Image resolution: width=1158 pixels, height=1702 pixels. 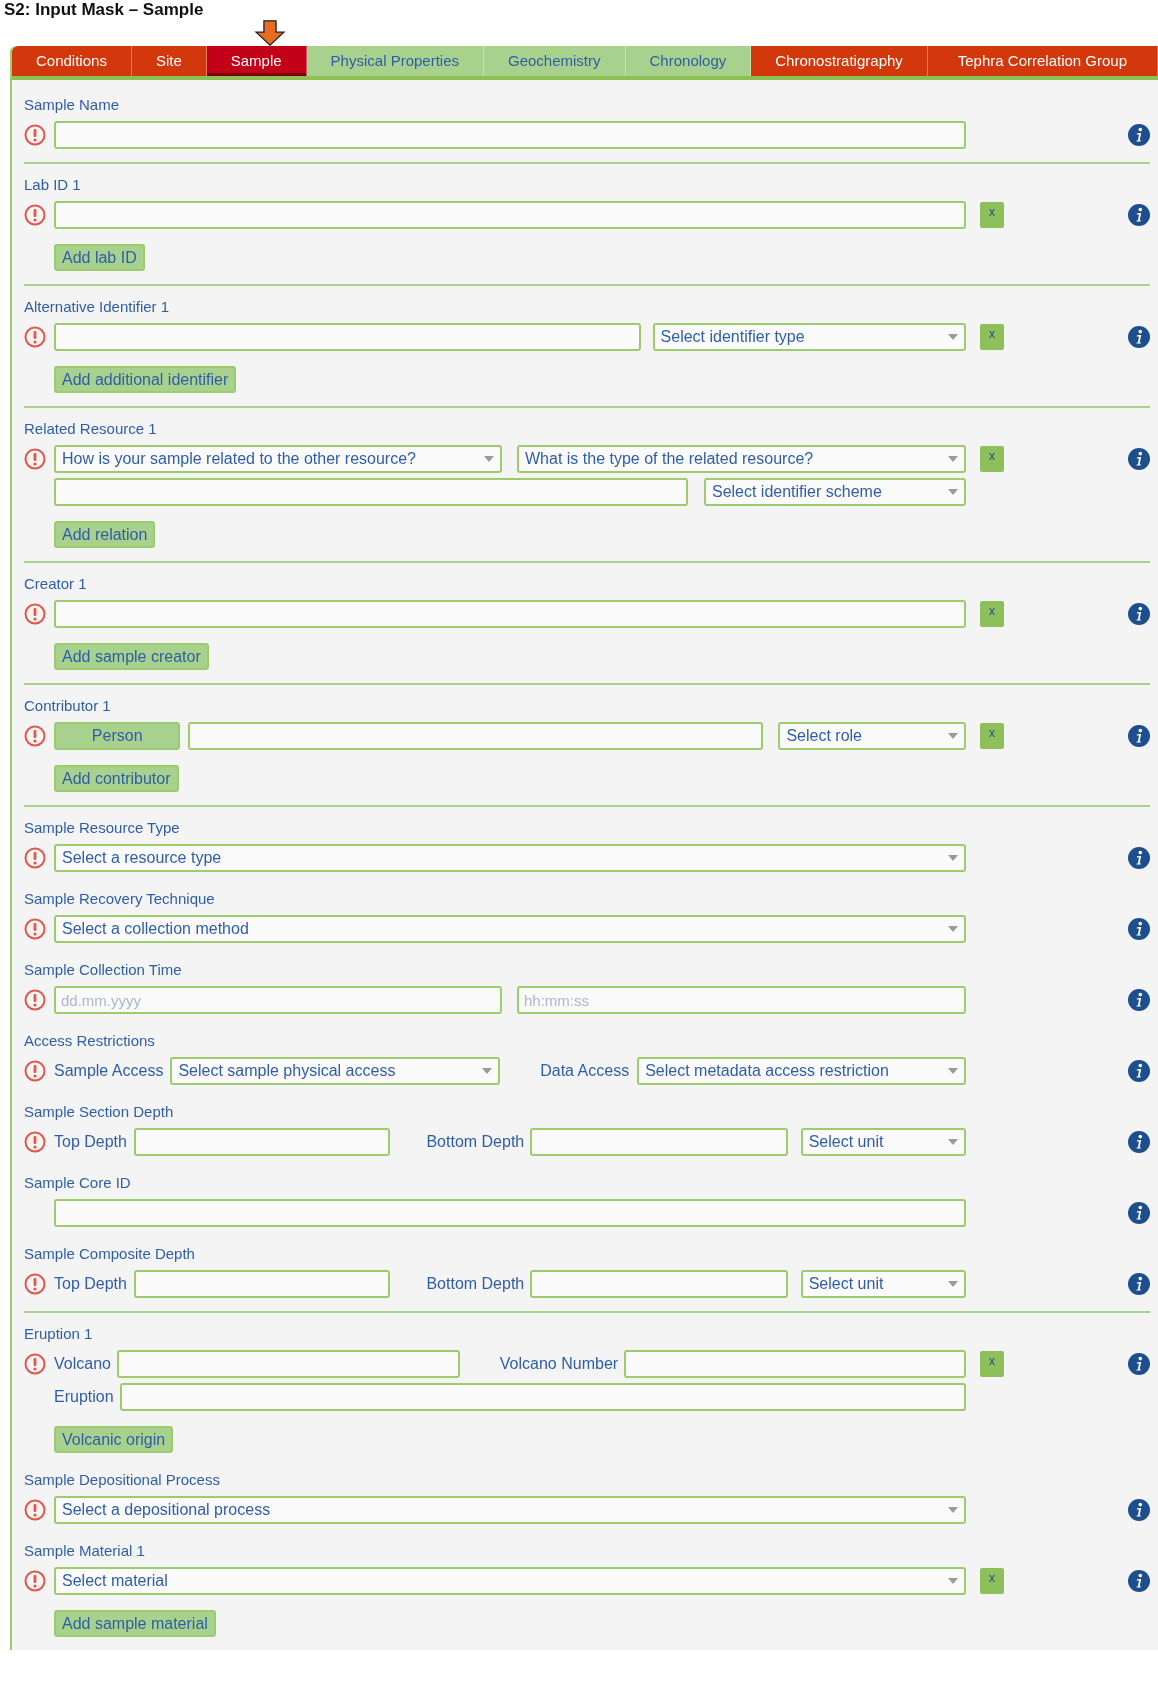 What do you see at coordinates (395, 61) in the screenshot?
I see `tab: Physical Properties` at bounding box center [395, 61].